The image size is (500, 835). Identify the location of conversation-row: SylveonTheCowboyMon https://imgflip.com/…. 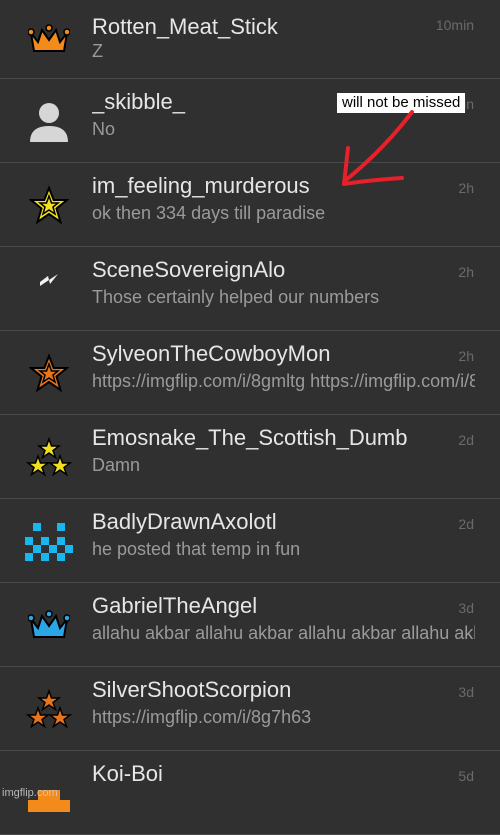
(250, 373).